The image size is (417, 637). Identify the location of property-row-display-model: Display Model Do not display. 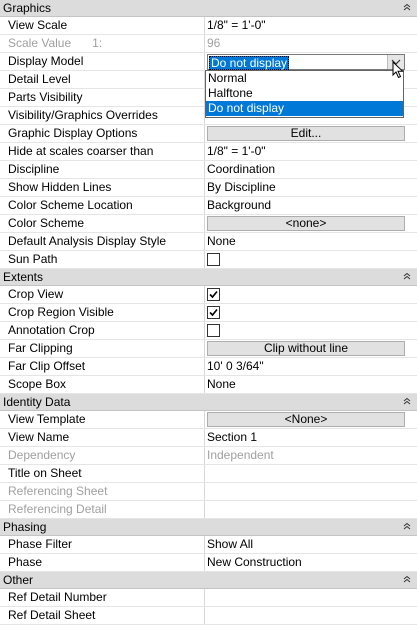
(208, 62).